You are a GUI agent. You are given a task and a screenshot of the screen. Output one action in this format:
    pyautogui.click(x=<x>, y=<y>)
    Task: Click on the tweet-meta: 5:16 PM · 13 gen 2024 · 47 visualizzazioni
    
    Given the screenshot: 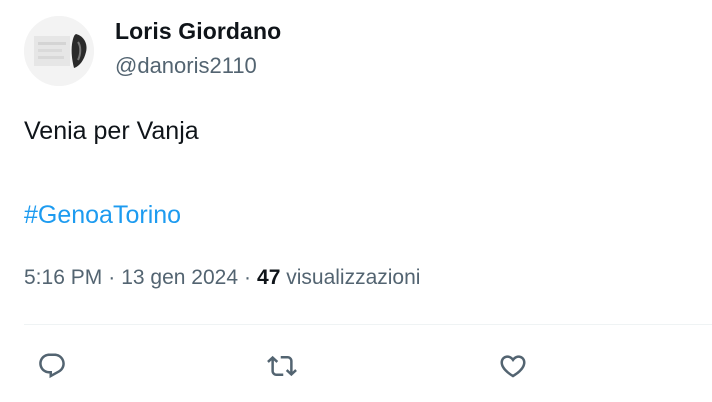 What is the action you would take?
    pyautogui.click(x=222, y=278)
    